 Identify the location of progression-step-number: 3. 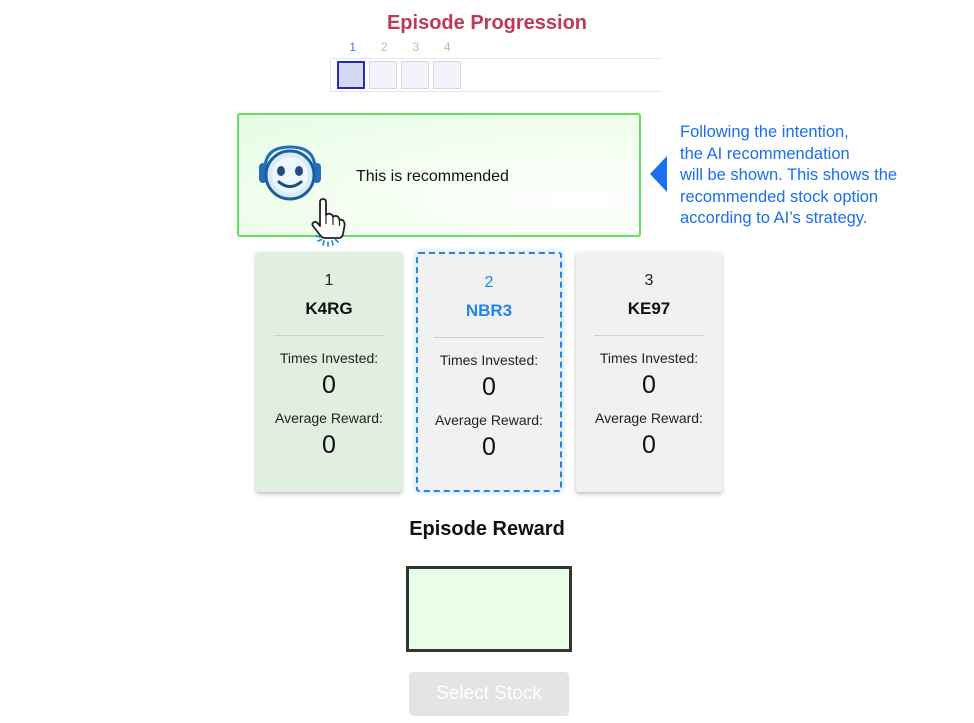
(416, 47).